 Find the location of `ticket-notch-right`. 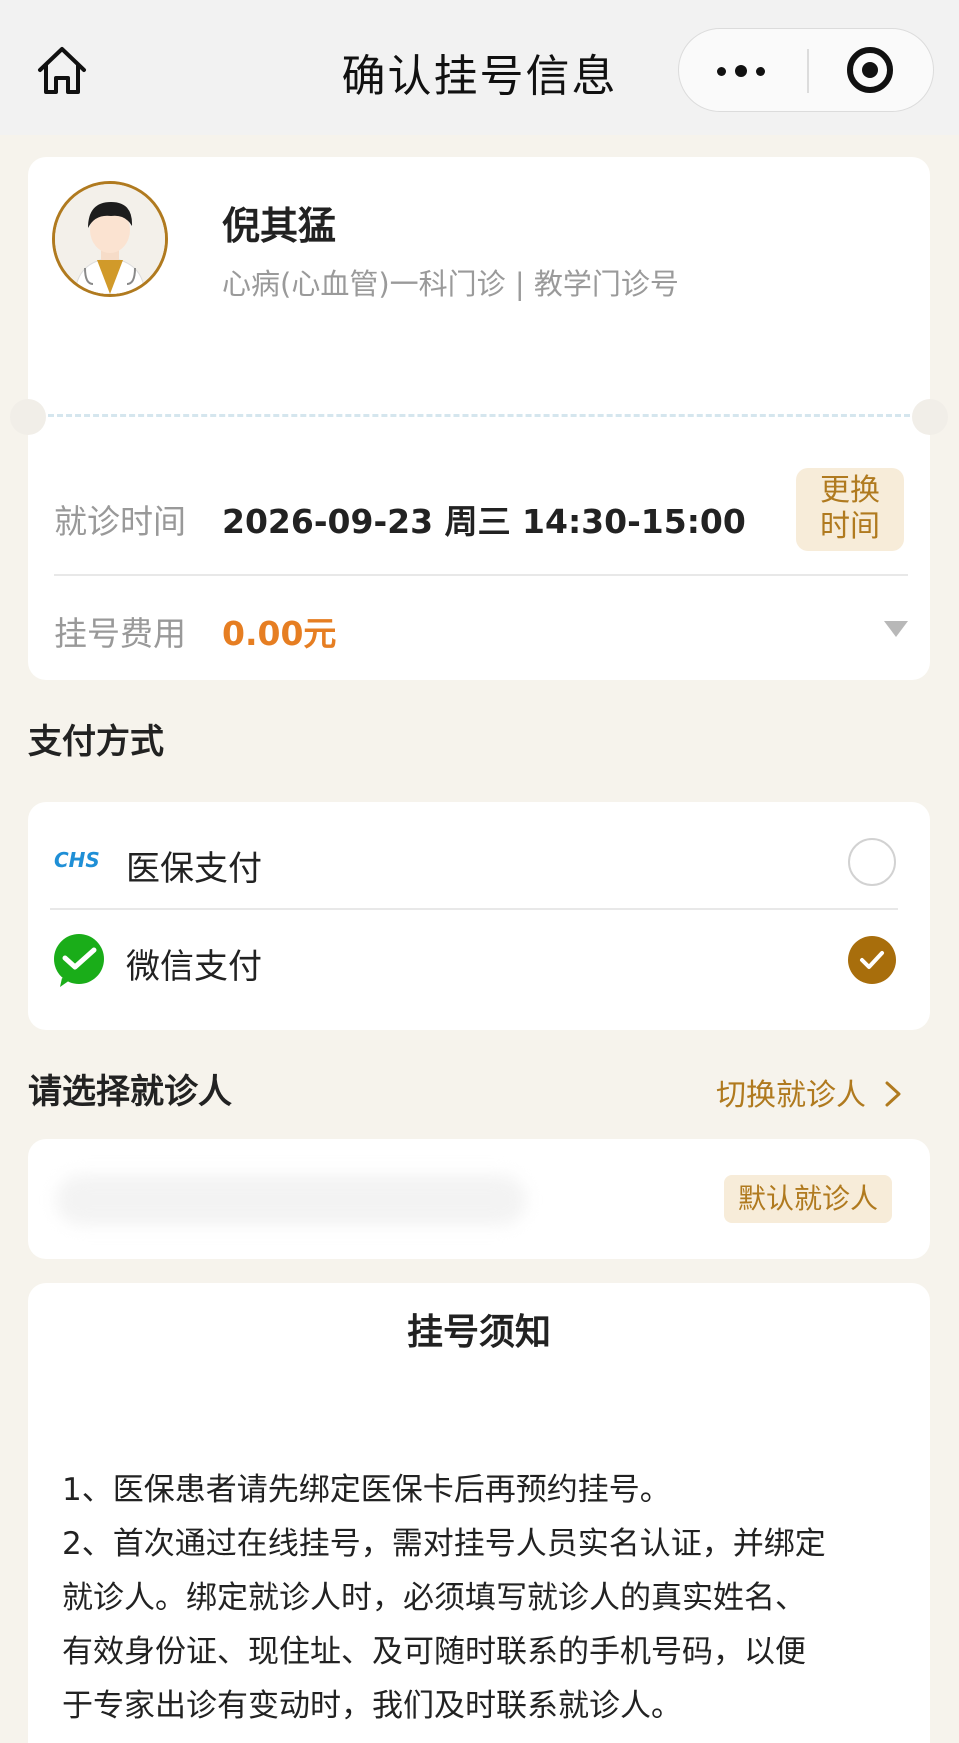

ticket-notch-right is located at coordinates (930, 417).